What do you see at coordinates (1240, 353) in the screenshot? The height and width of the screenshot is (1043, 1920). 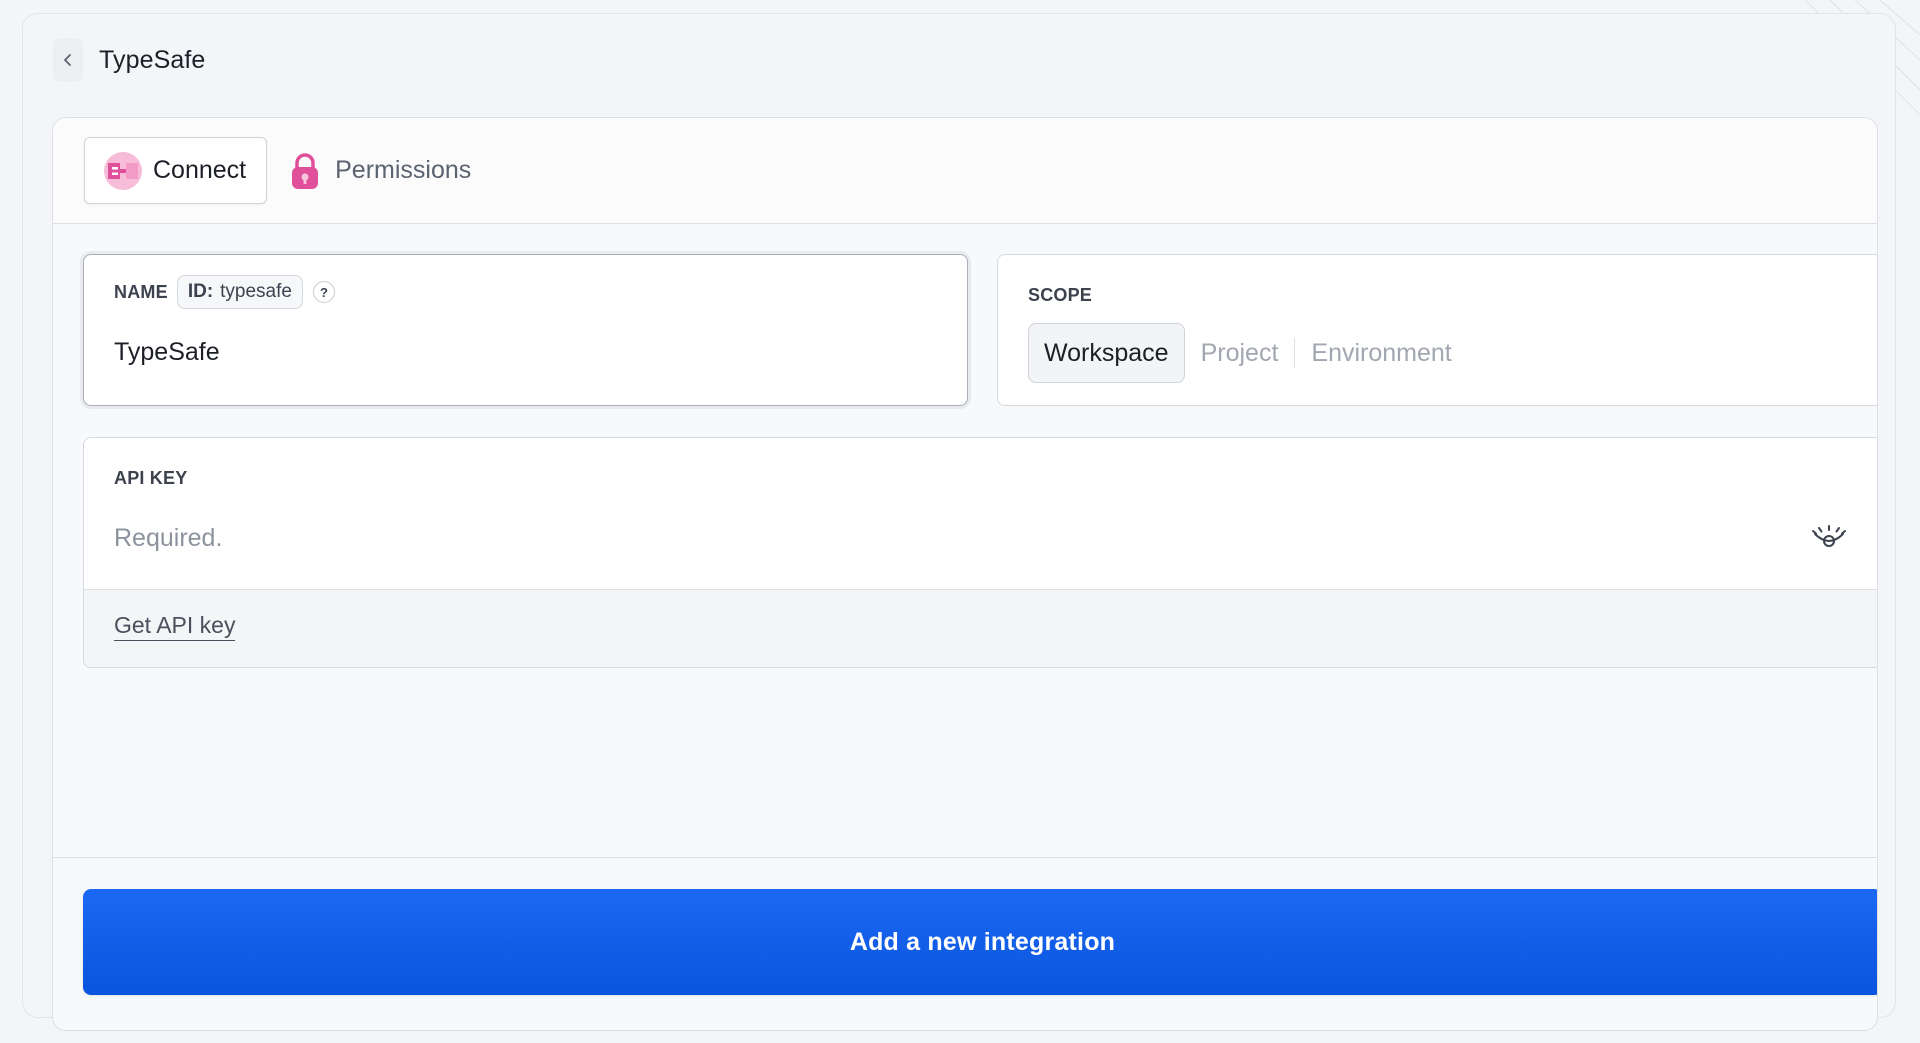 I see `scope-option-project: Project` at bounding box center [1240, 353].